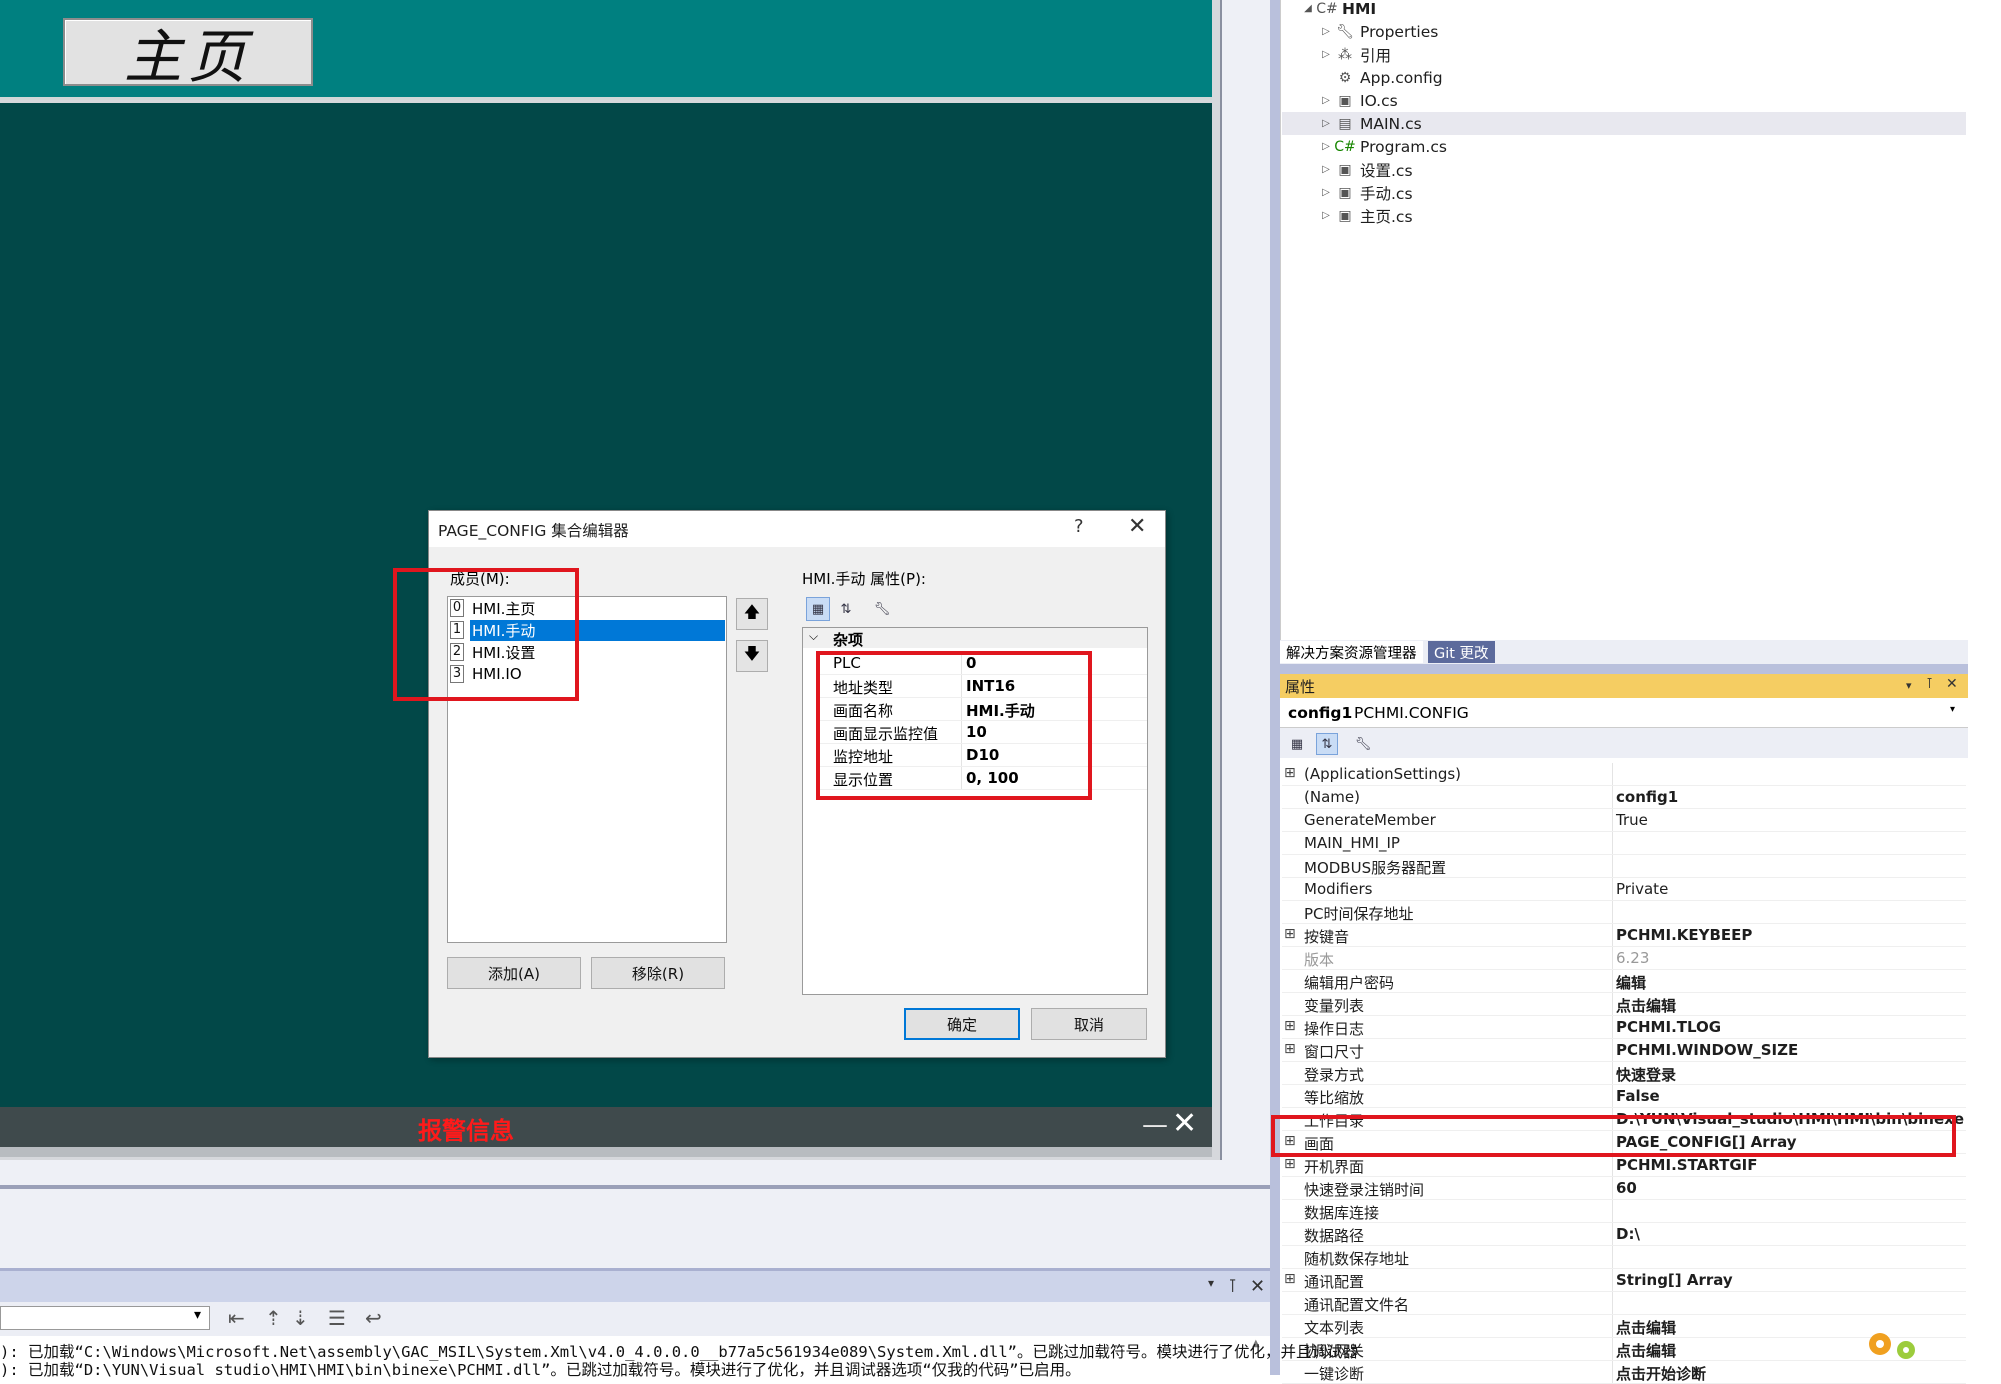  What do you see at coordinates (1647, 797) in the screenshot?
I see `property-value: config1` at bounding box center [1647, 797].